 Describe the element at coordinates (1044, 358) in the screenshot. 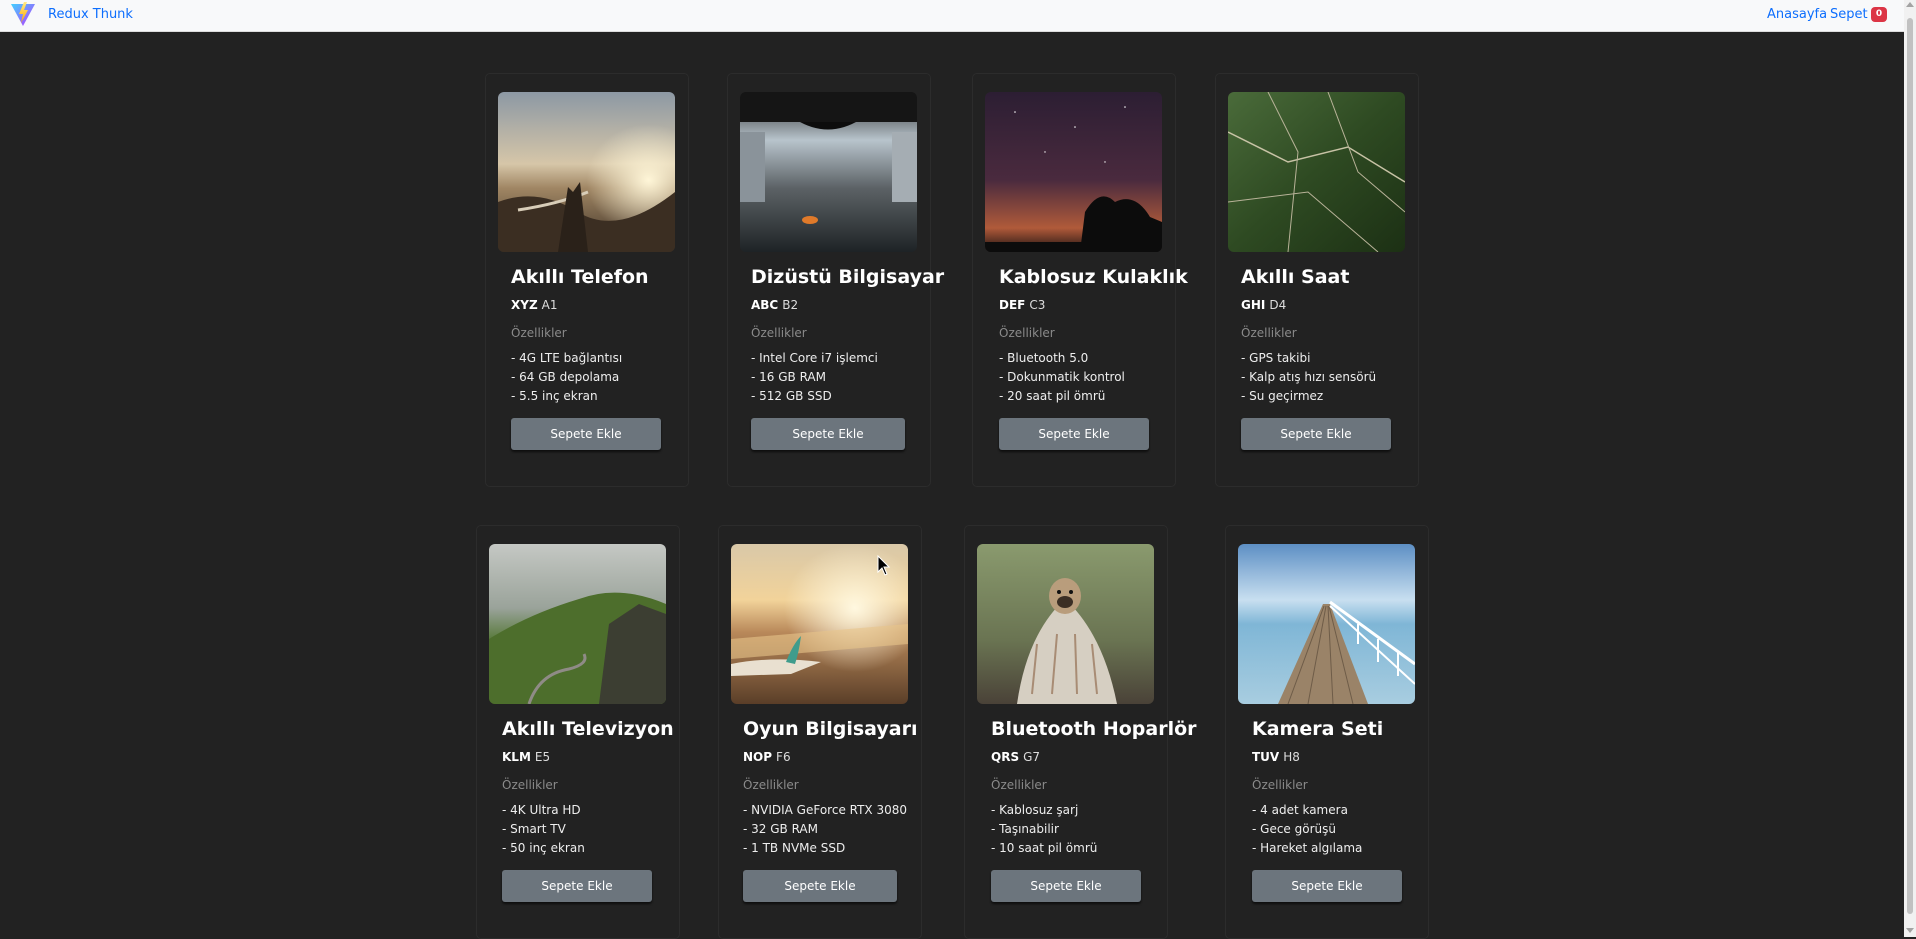

I see `feature-item: - Bluetooth 5.0` at that location.